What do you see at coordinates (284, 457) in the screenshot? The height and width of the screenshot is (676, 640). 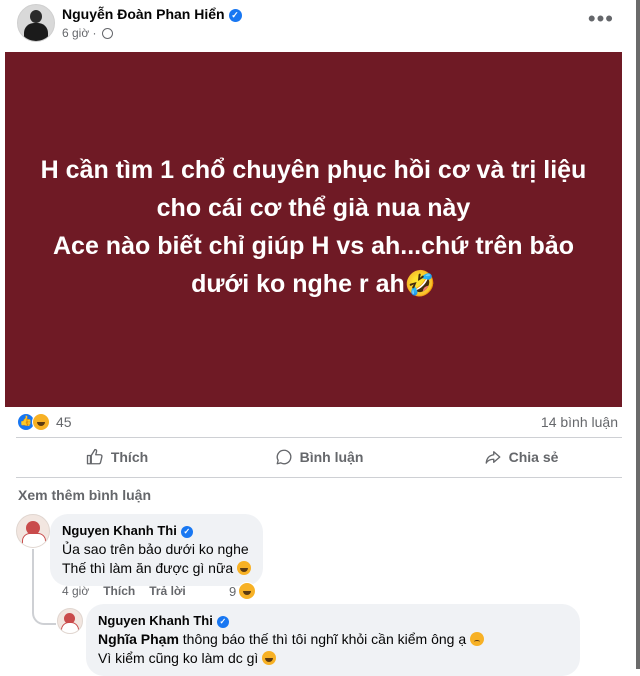 I see `comment-icon` at bounding box center [284, 457].